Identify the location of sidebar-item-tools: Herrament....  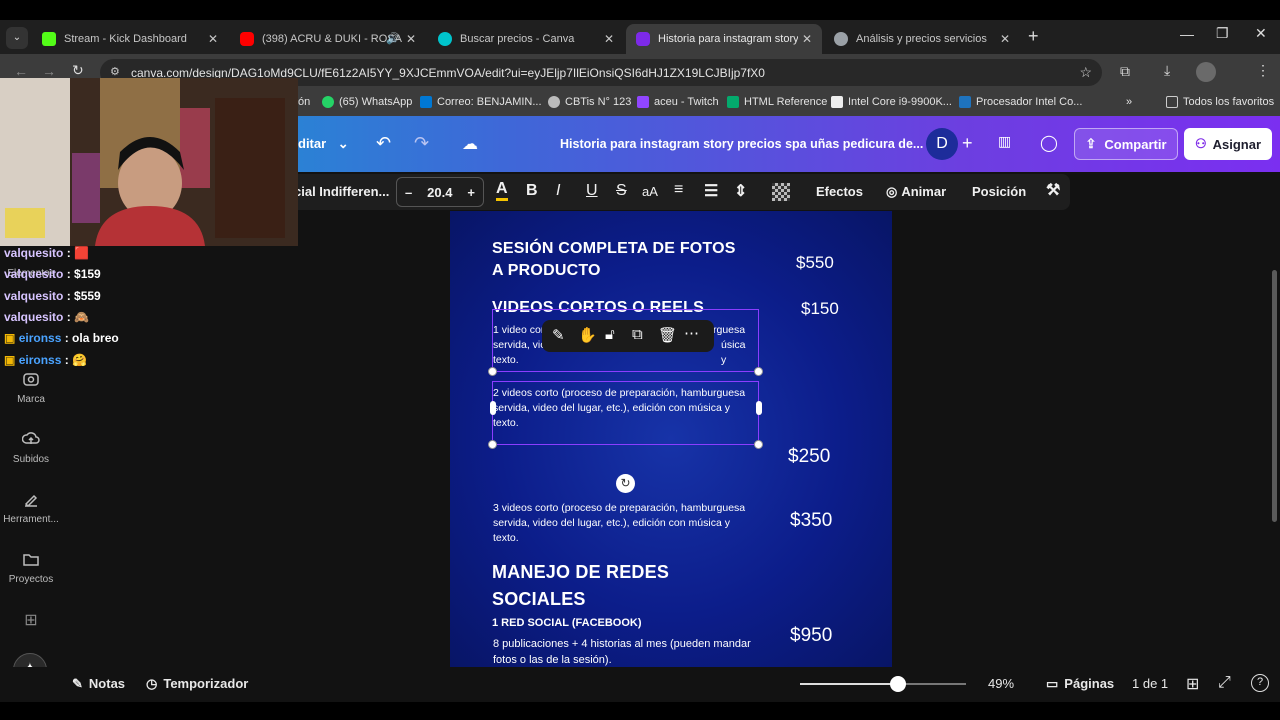
(31, 507).